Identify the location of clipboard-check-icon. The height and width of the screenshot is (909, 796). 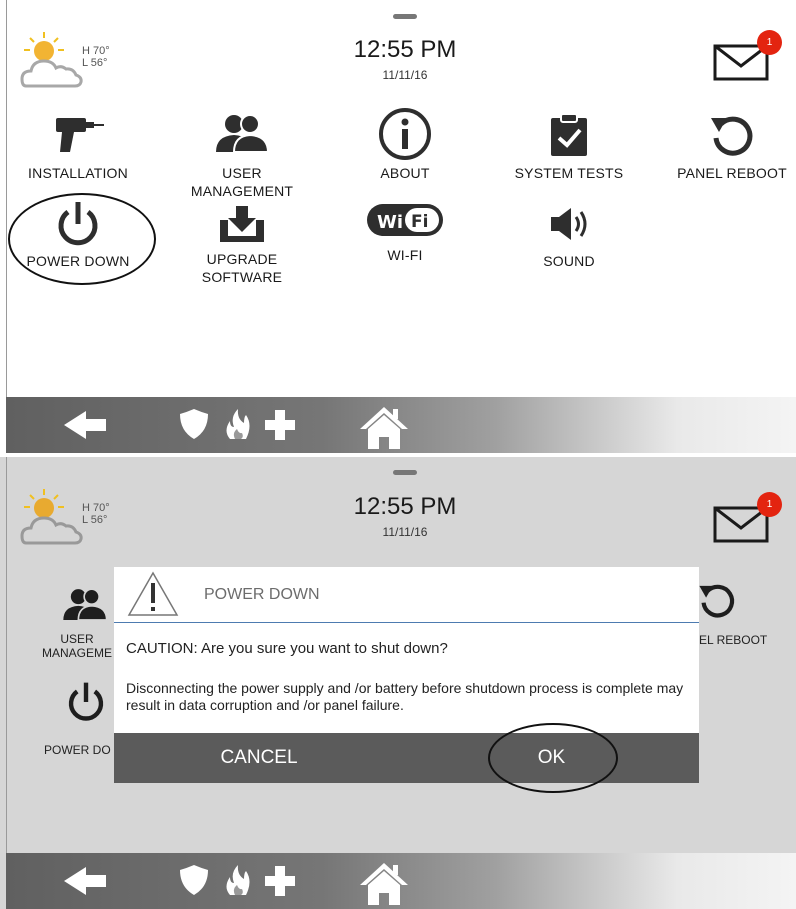
(569, 138).